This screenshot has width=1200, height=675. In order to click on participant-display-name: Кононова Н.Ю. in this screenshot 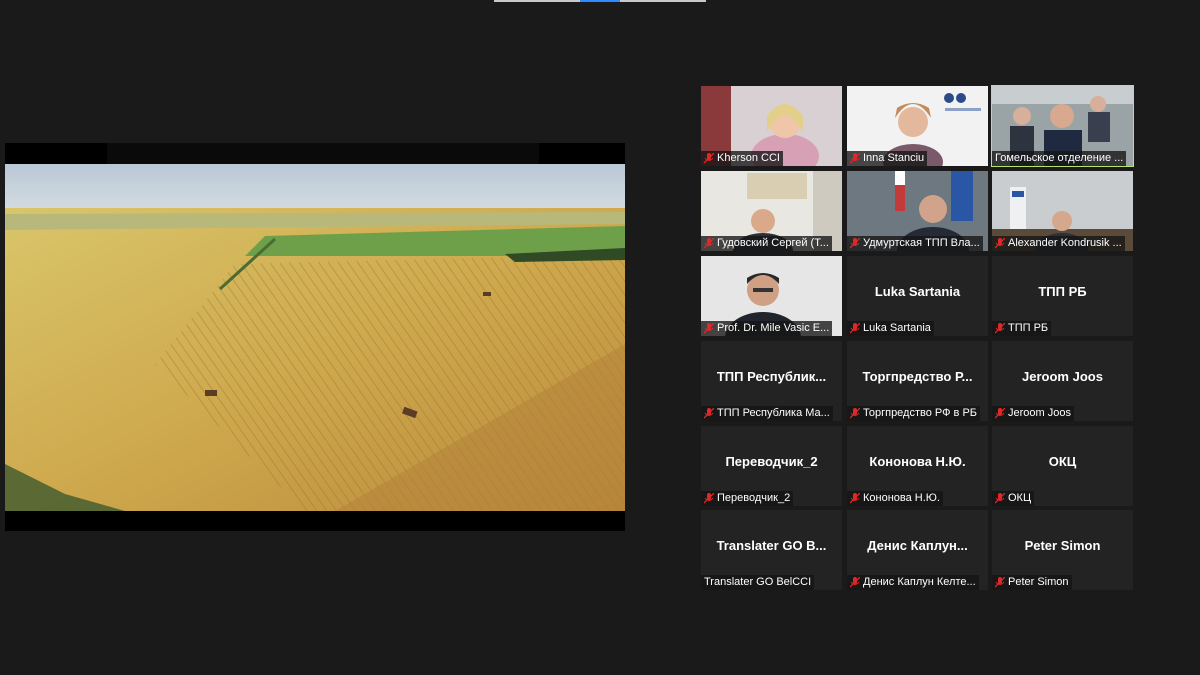, I will do `click(917, 461)`.